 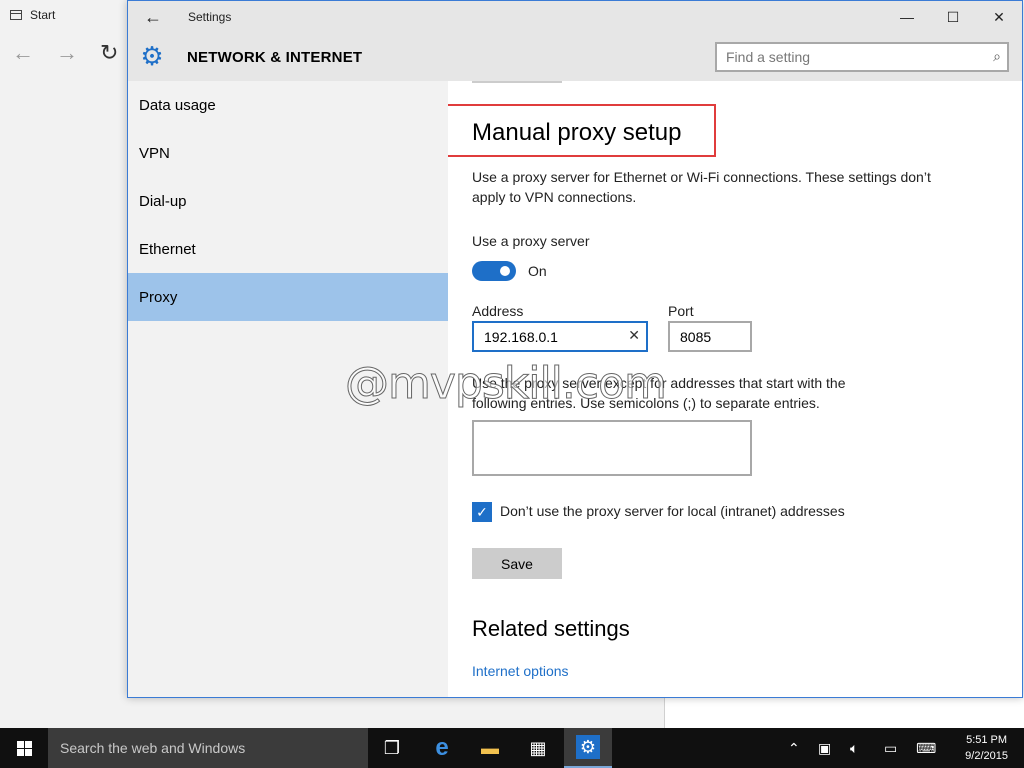 I want to click on sidebar-item-dial-up: Dial-up, so click(x=288, y=201).